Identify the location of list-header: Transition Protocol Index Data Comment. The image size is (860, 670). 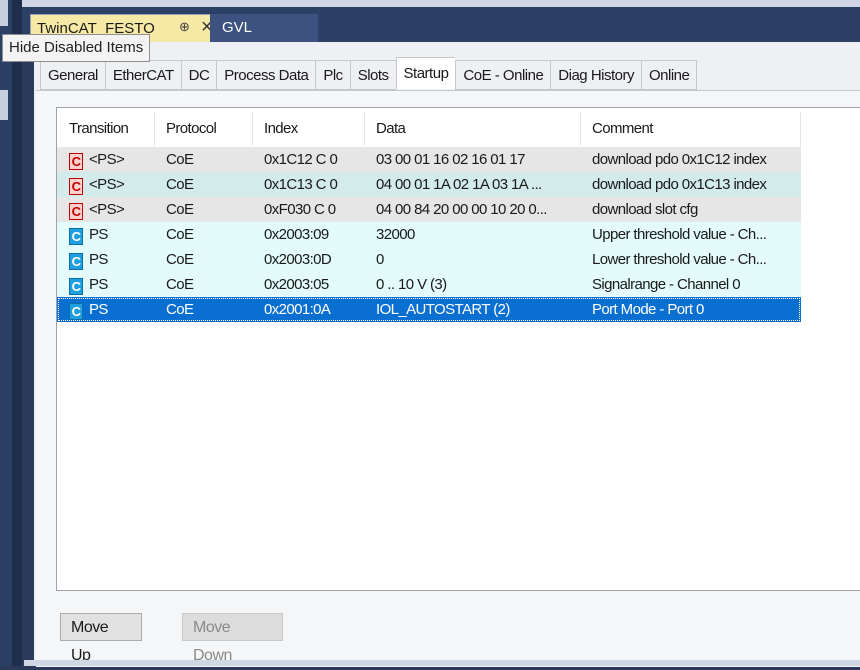
(429, 129).